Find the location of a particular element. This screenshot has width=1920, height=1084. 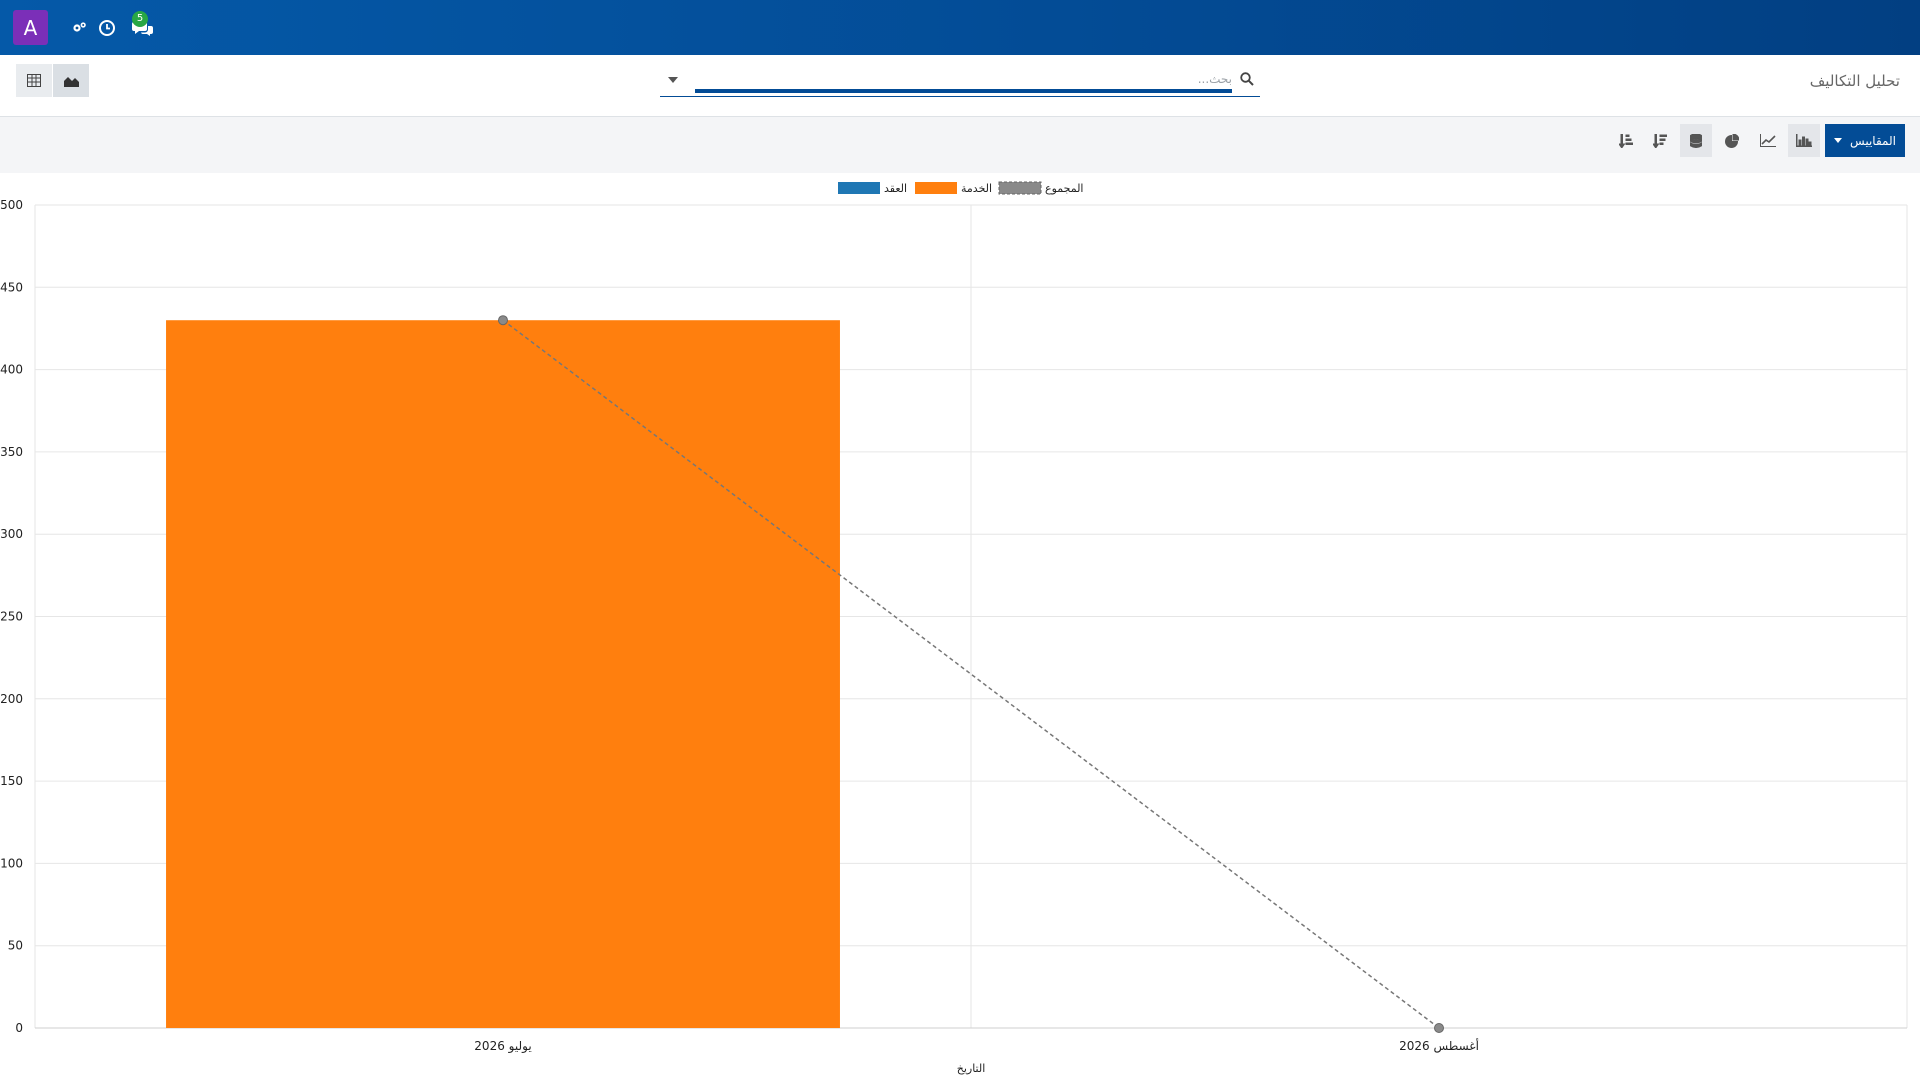

page-title: تحليل التكاليف is located at coordinates (1854, 81).